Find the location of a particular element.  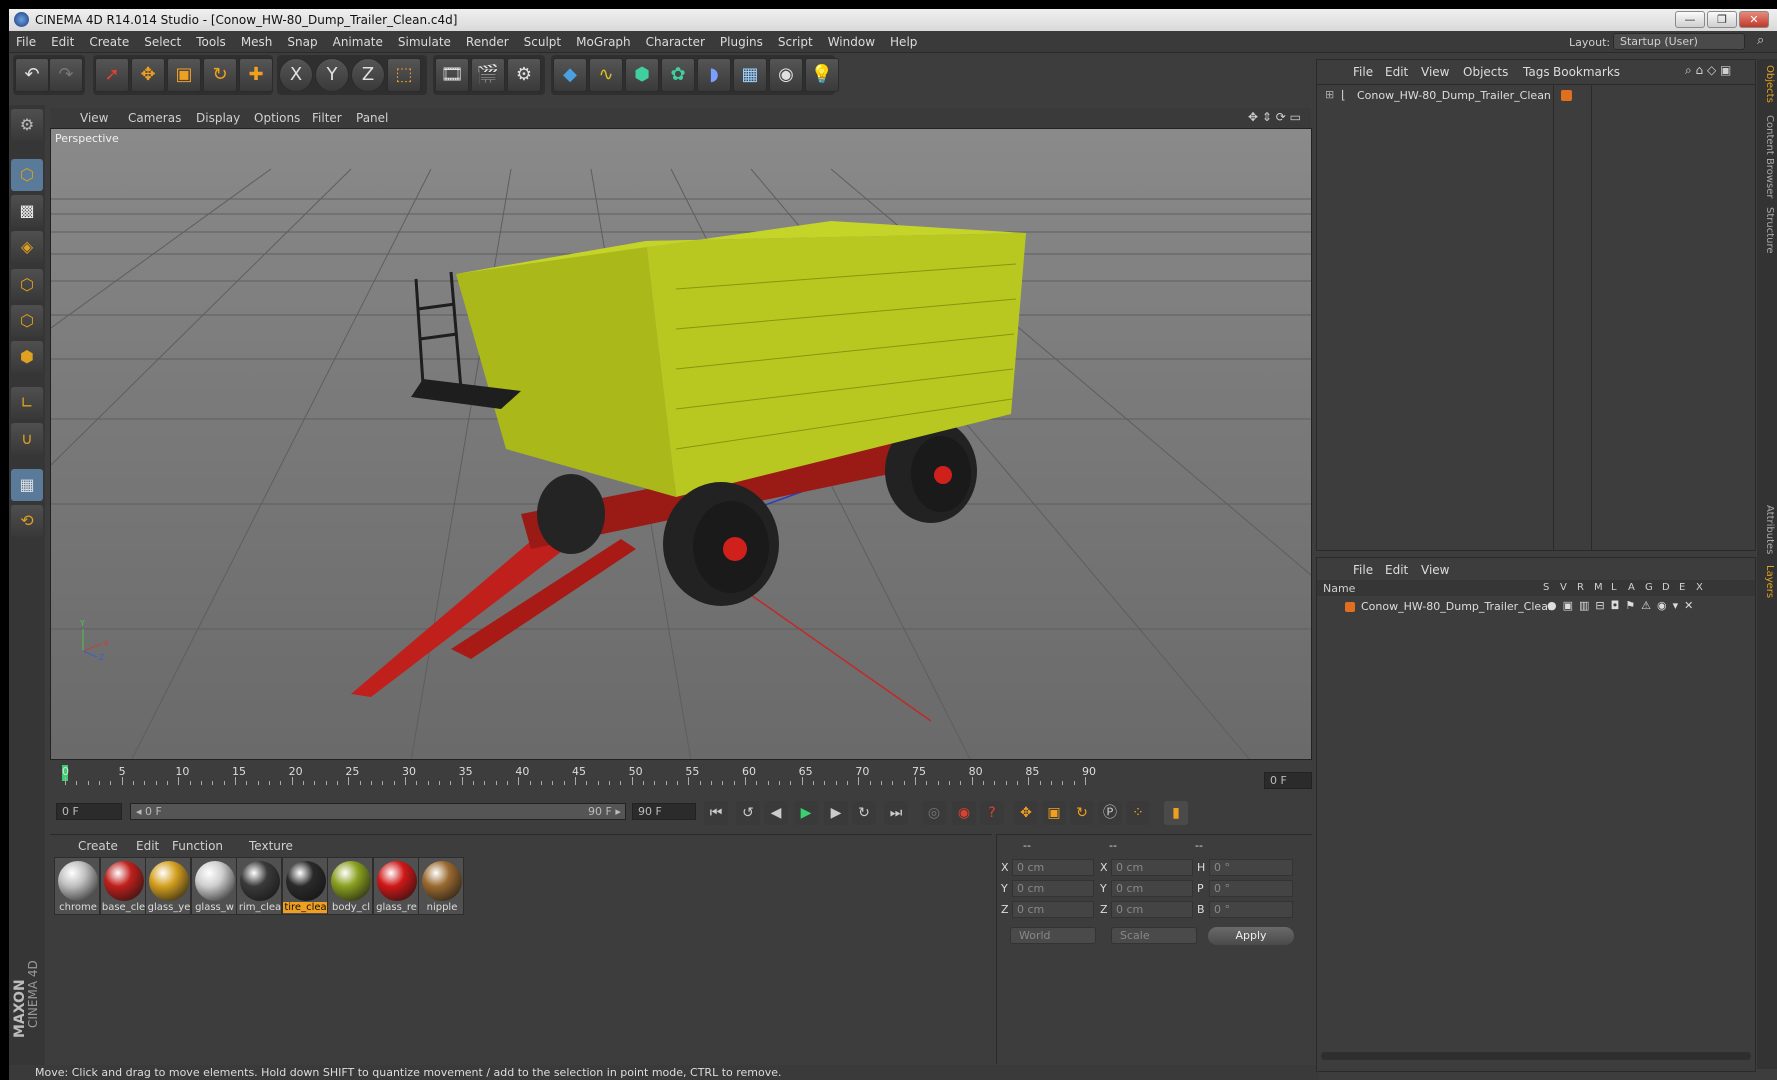

layer-column-header: S is located at coordinates (1546, 587).